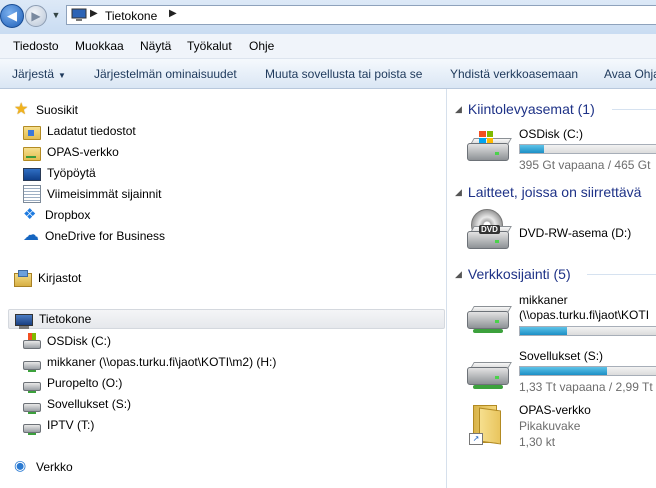  I want to click on group-header-label: Kiintolevyasemat (1), so click(531, 109).